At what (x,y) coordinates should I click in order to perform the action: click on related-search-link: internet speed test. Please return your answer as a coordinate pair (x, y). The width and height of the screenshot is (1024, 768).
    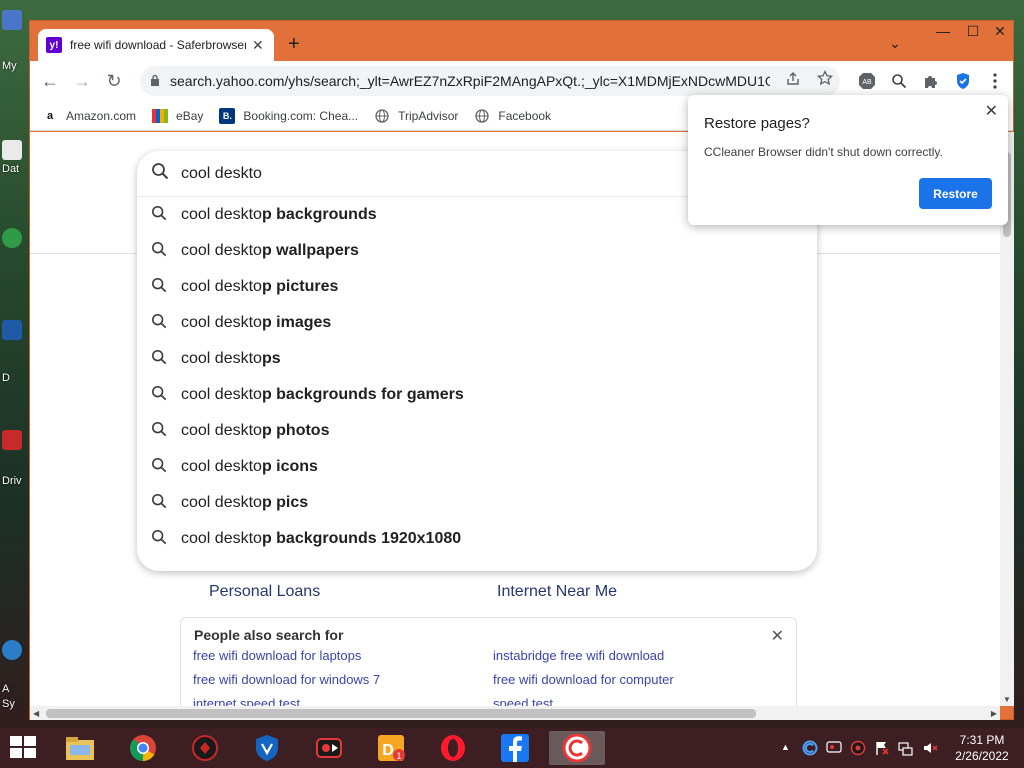
    Looking at the image, I should click on (246, 701).